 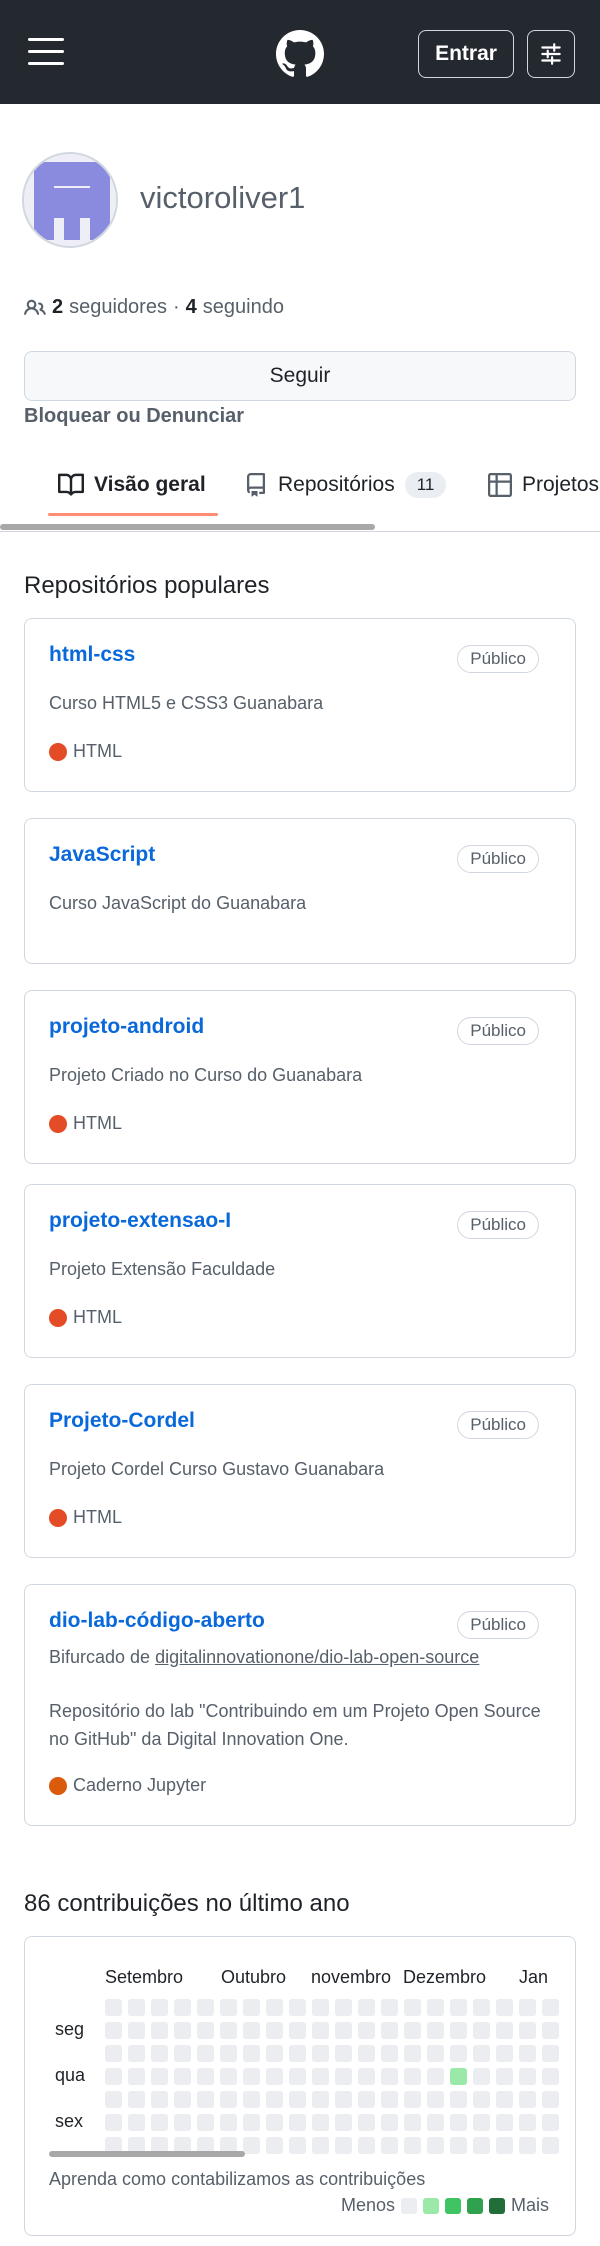 What do you see at coordinates (300, 54) in the screenshot?
I see `github-logo-icon` at bounding box center [300, 54].